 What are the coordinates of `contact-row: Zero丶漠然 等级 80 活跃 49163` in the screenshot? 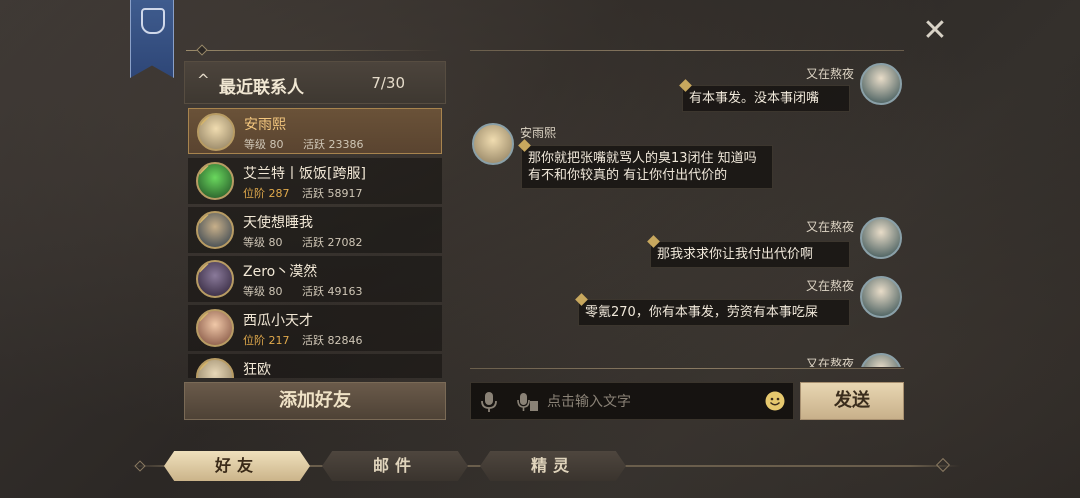 It's located at (315, 279).